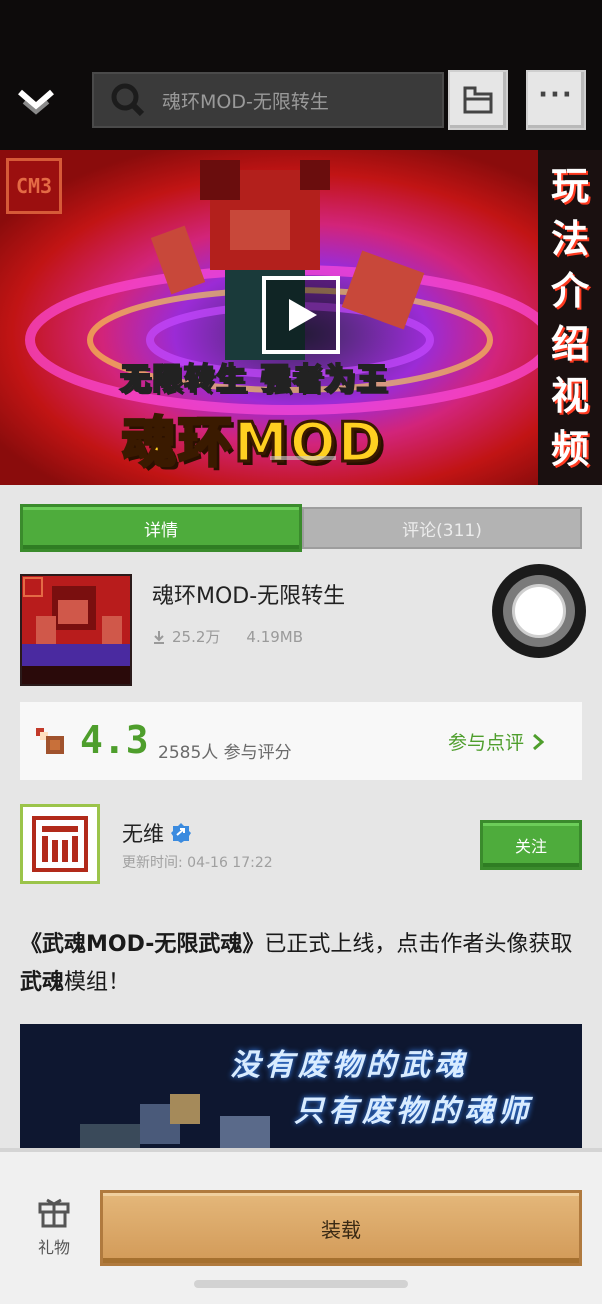  I want to click on side-char: 法, so click(569, 238).